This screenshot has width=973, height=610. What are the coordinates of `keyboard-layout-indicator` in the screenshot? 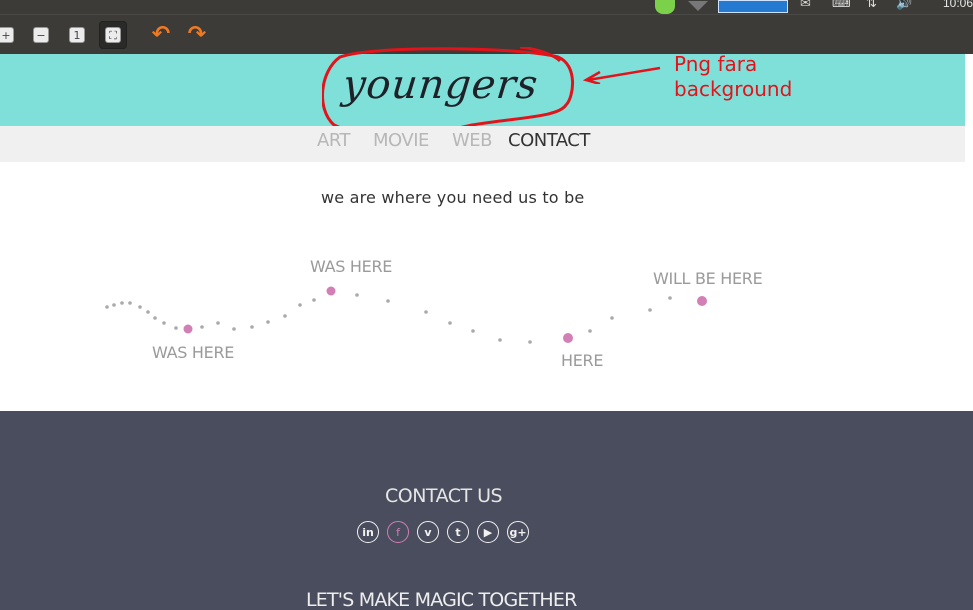 It's located at (753, 6).